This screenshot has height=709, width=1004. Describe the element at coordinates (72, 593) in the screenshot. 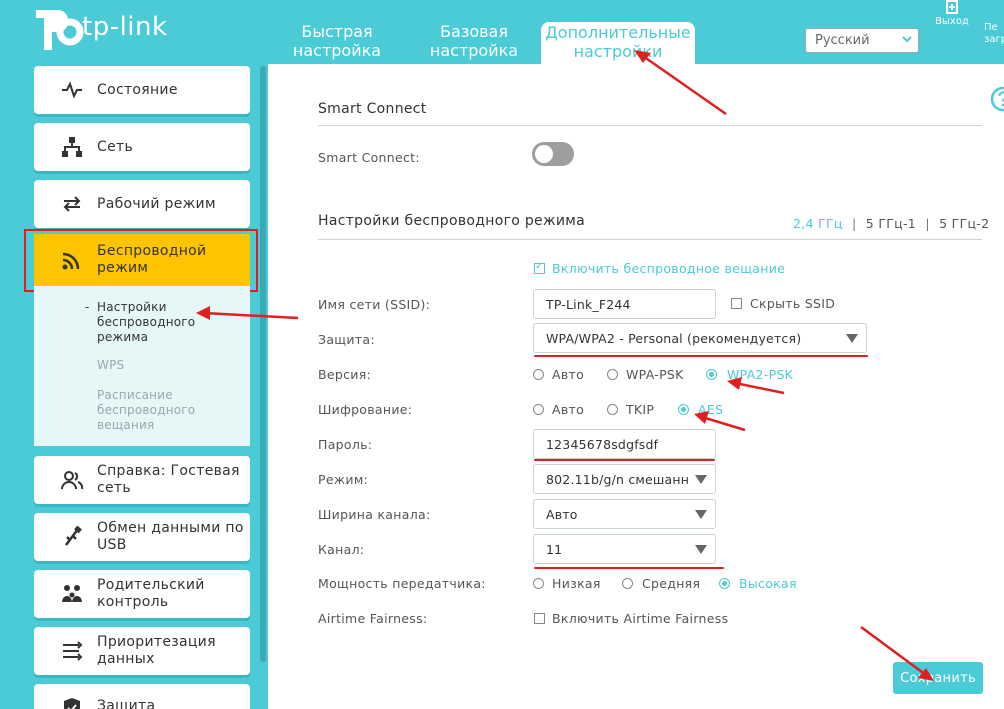

I see `family-icon` at that location.